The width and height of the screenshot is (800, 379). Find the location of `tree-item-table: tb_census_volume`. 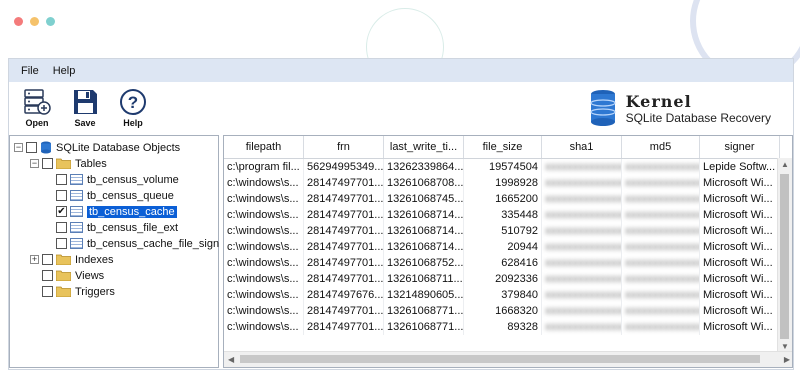

tree-item-table: tb_census_volume is located at coordinates (117, 179).